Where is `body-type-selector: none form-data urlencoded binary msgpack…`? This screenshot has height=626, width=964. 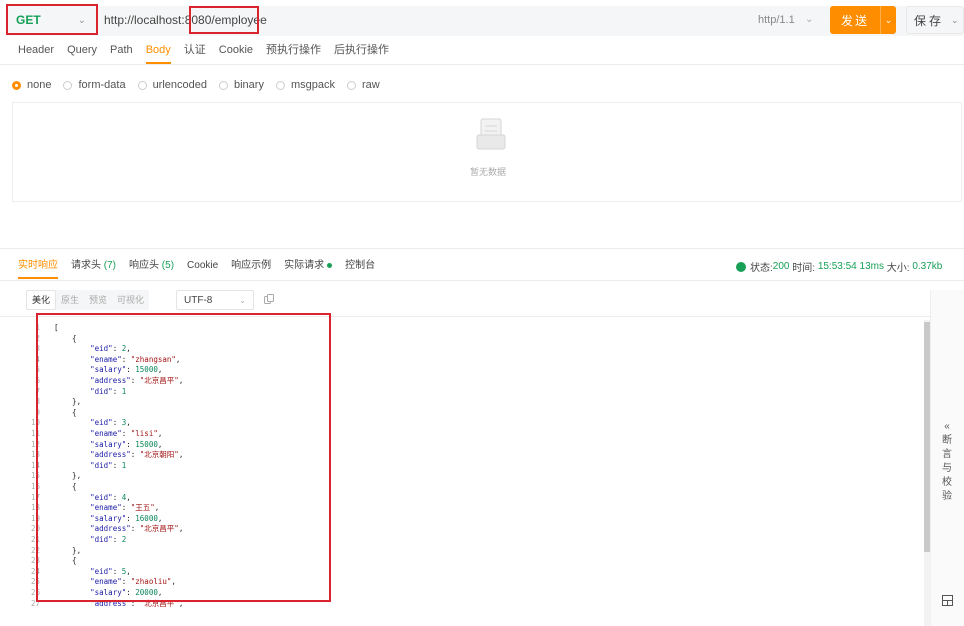 body-type-selector: none form-data urlencoded binary msgpack… is located at coordinates (202, 85).